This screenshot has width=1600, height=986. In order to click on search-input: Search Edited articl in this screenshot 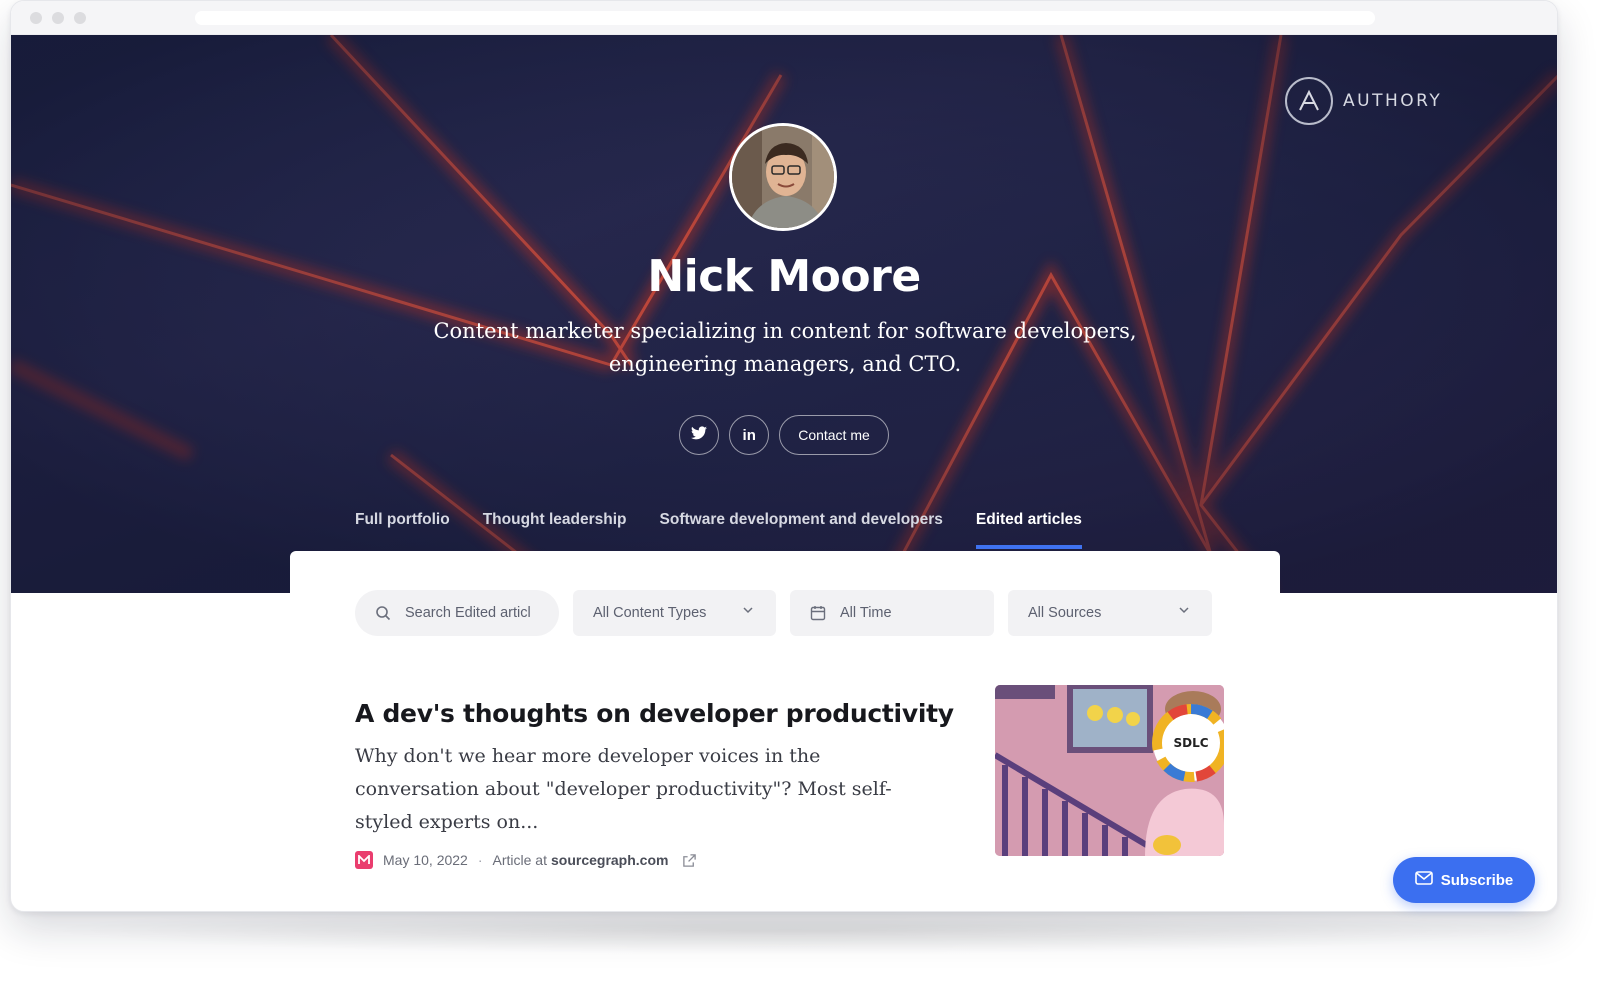, I will do `click(457, 613)`.